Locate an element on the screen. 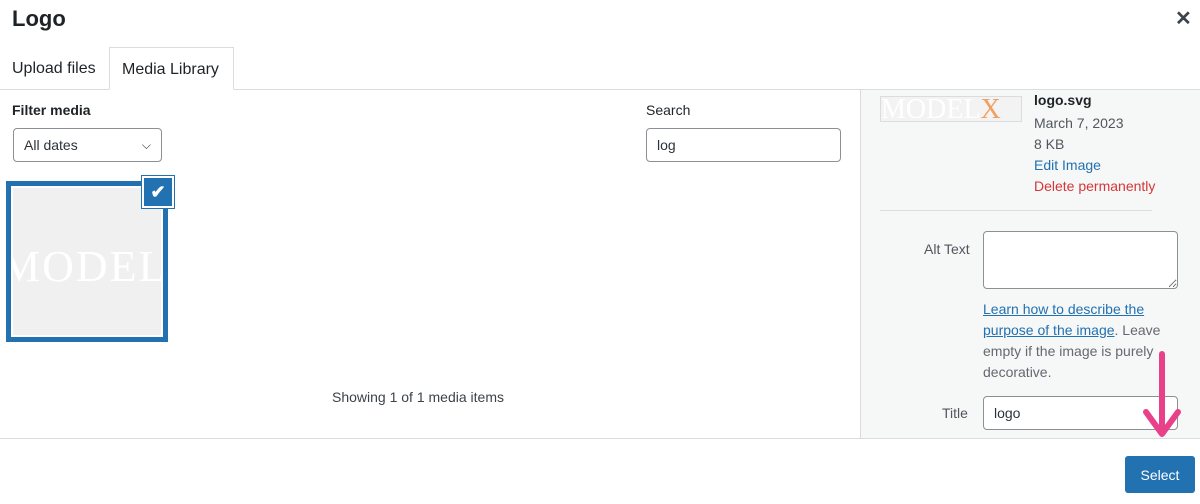  date-filter-value: All dates is located at coordinates (51, 145).